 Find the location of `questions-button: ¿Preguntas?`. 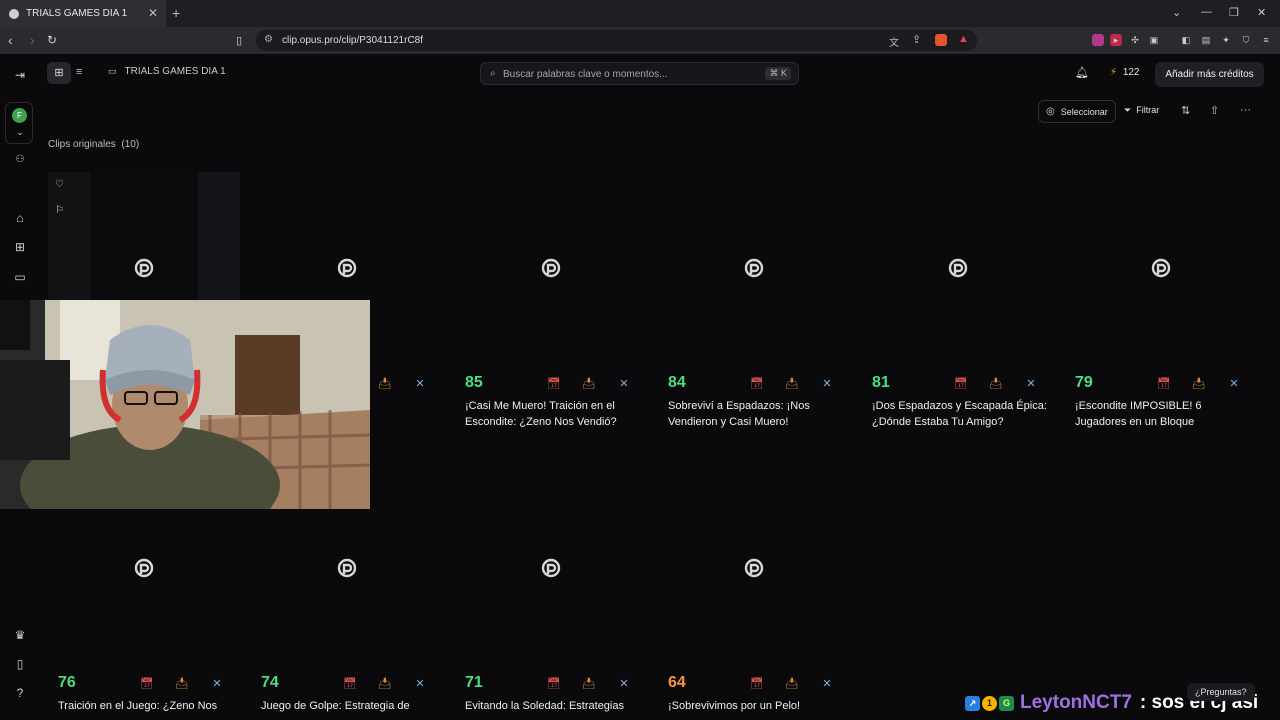

questions-button: ¿Preguntas? is located at coordinates (1221, 692).